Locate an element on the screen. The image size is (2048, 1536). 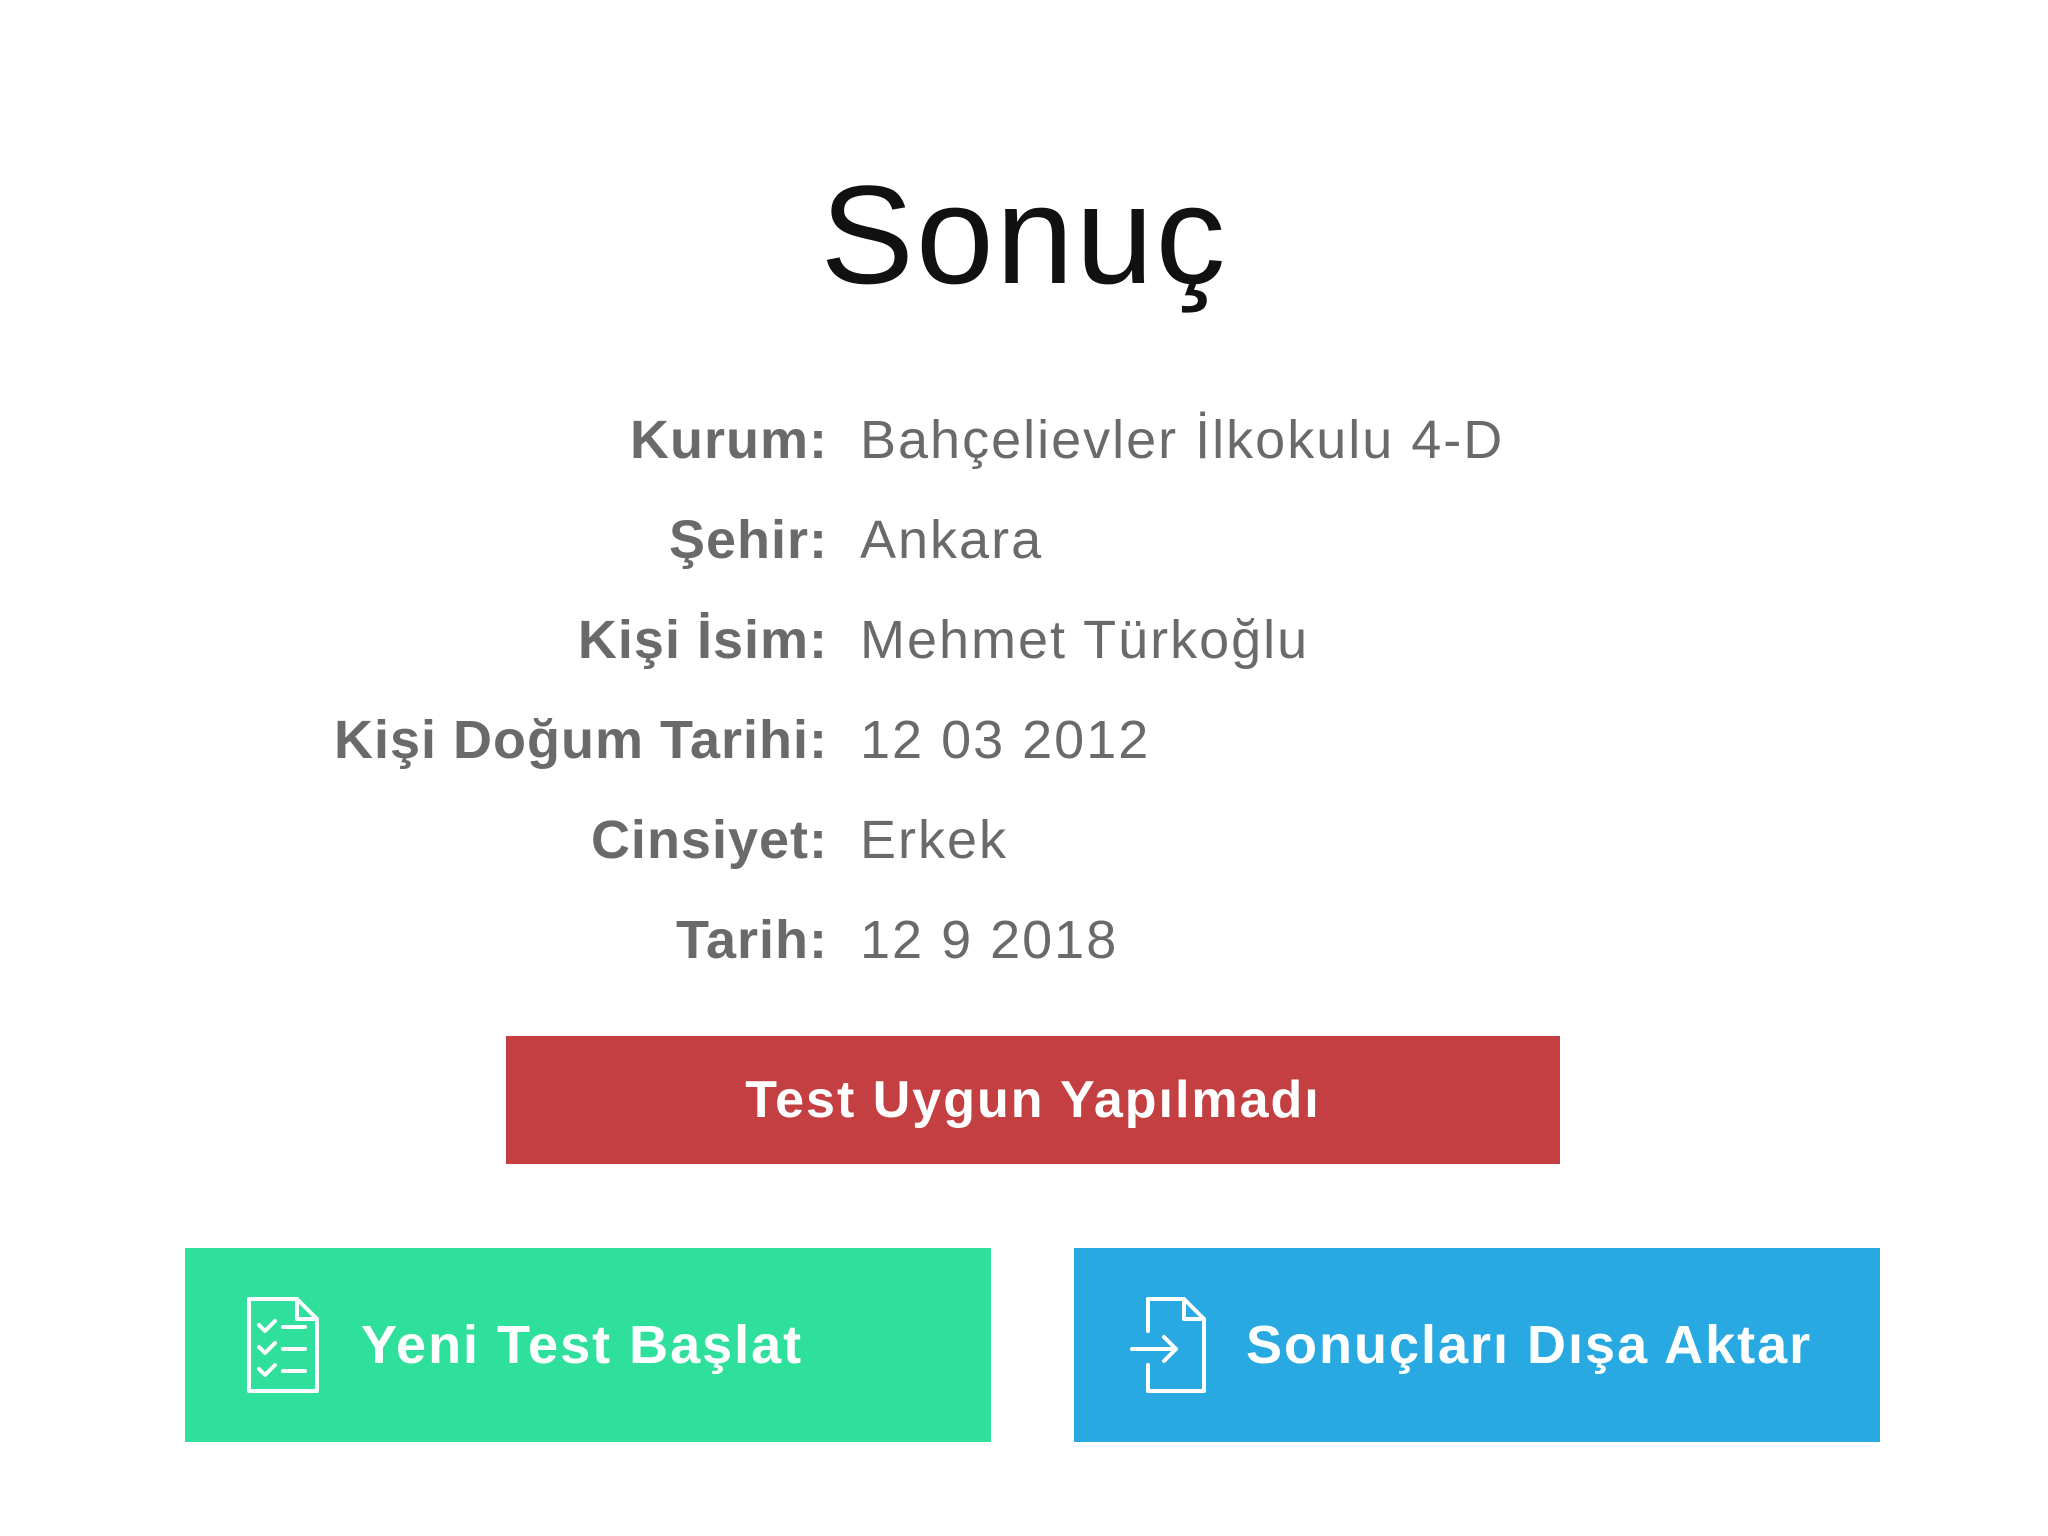
info-row-city: Şehir: Ankara is located at coordinates (1024, 552).